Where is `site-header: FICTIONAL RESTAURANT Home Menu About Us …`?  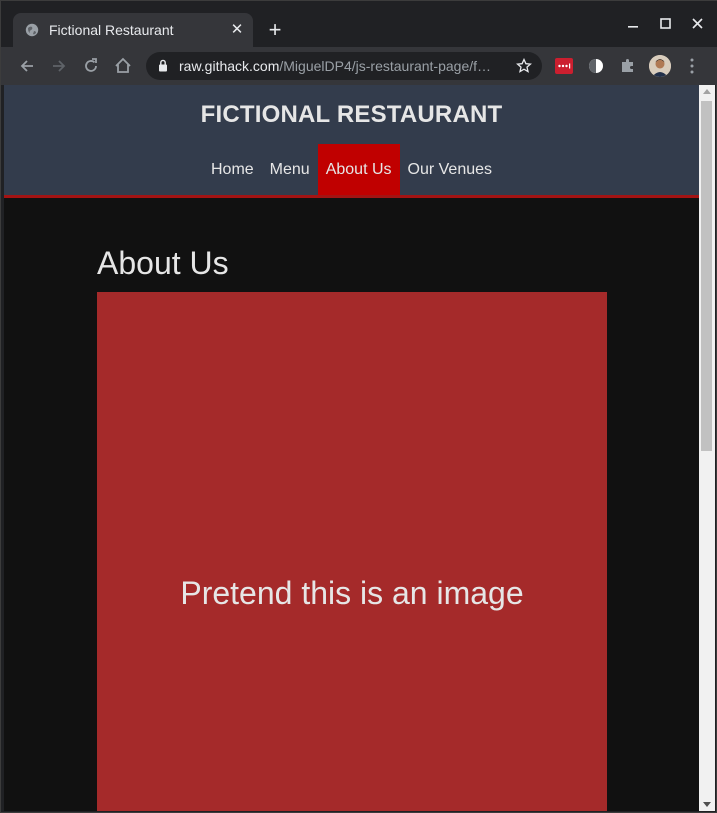
site-header: FICTIONAL RESTAURANT Home Menu About Us … is located at coordinates (351, 141).